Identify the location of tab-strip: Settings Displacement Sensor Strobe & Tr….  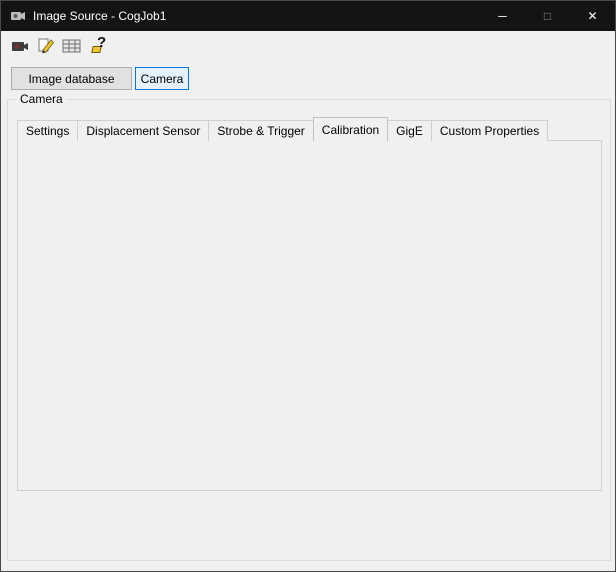
(283, 129).